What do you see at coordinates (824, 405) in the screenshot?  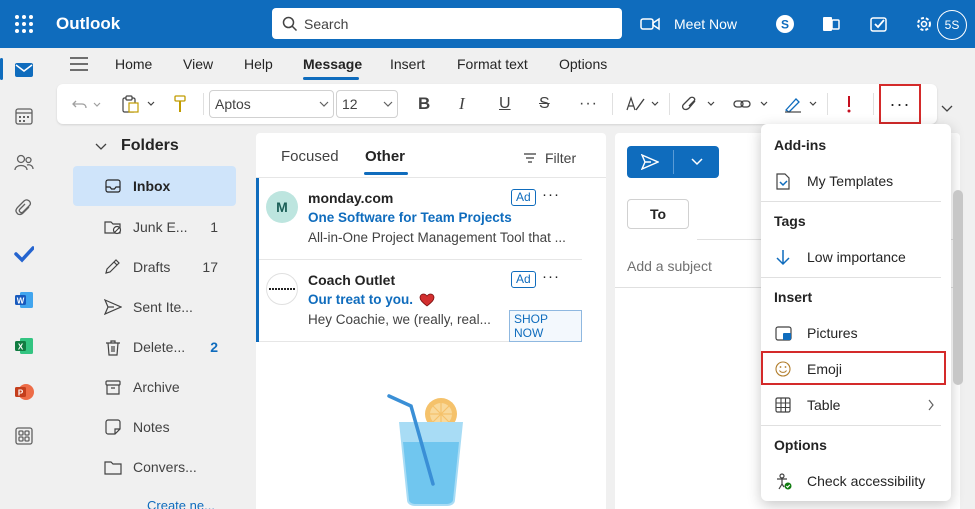 I see `menu-item-label: Table` at bounding box center [824, 405].